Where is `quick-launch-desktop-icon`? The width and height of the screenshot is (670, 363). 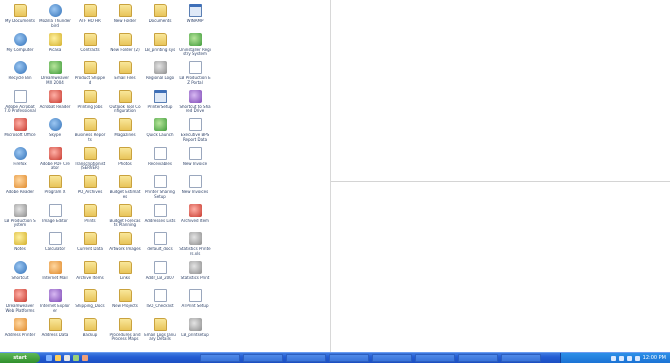 quick-launch-desktop-icon is located at coordinates (67, 358).